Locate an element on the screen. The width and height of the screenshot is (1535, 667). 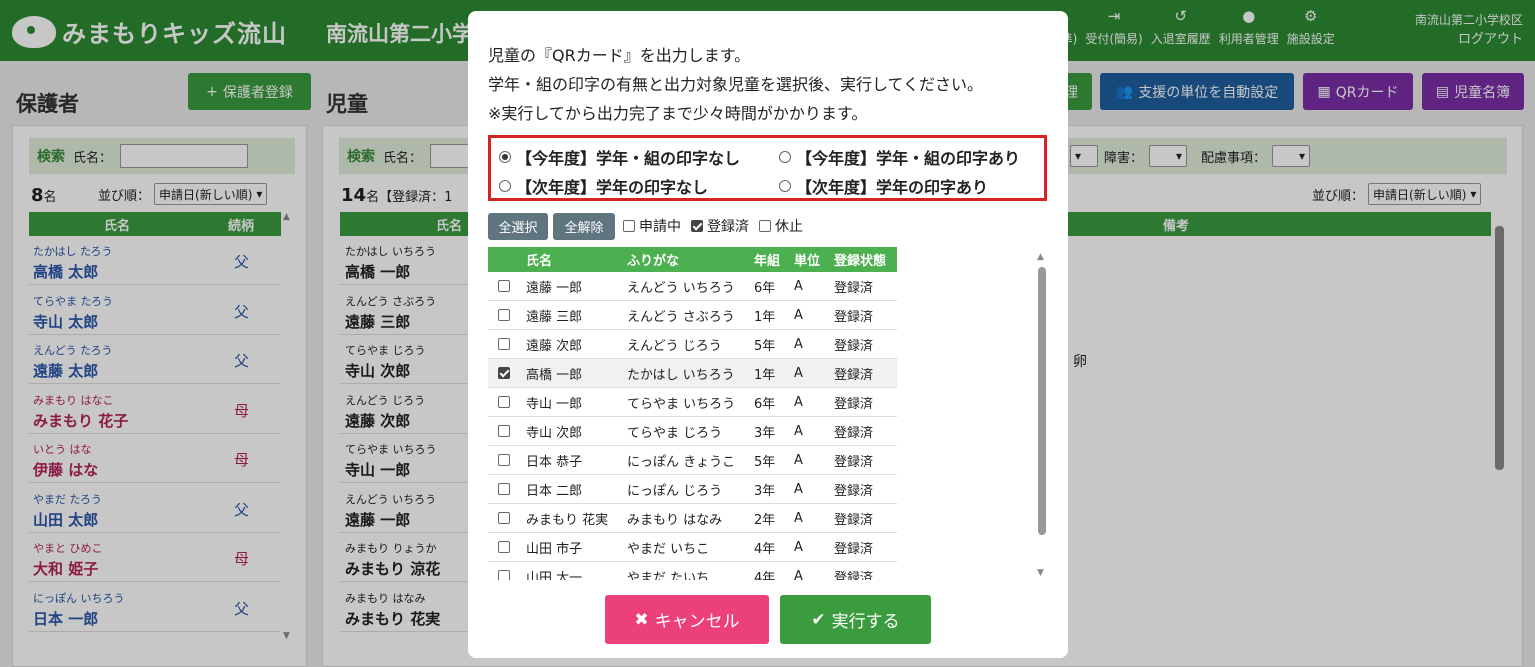
filter-suspended-label: 休止 is located at coordinates (789, 227).